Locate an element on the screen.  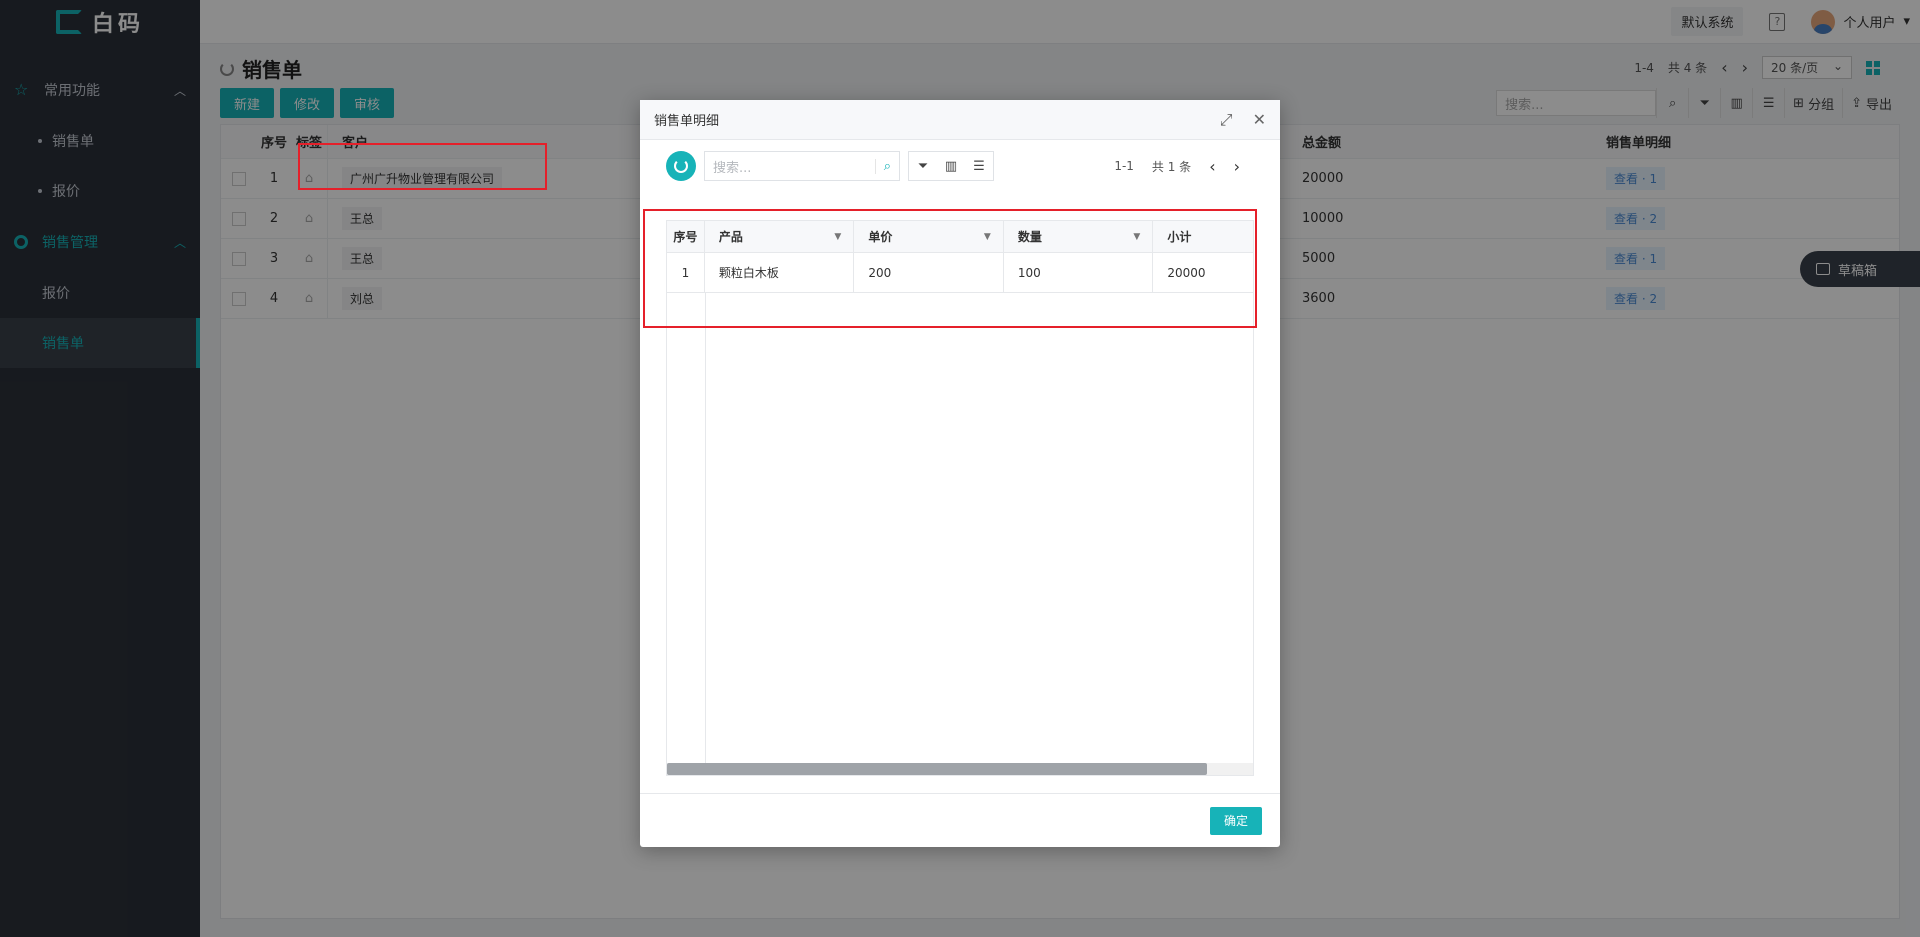
prev-page-icon: ‹ is located at coordinates (1212, 166).